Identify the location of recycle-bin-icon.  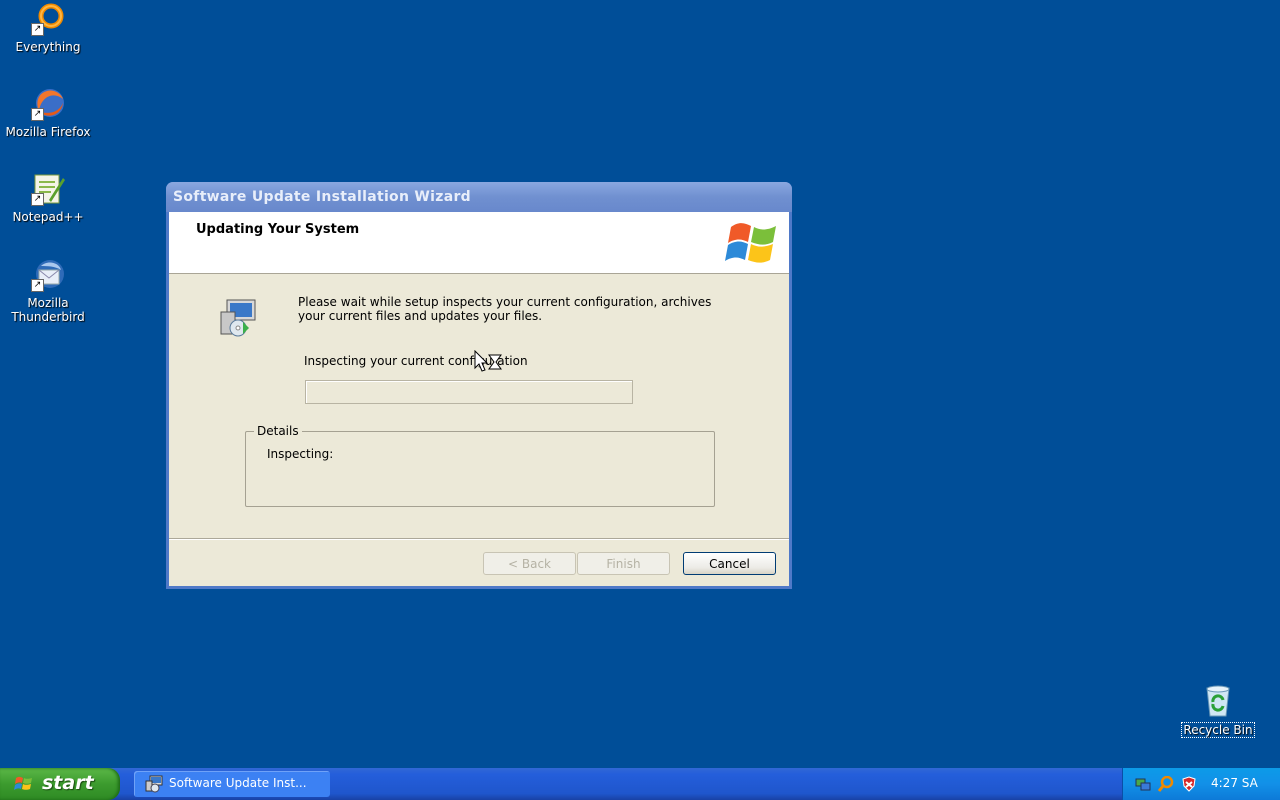
(1218, 701).